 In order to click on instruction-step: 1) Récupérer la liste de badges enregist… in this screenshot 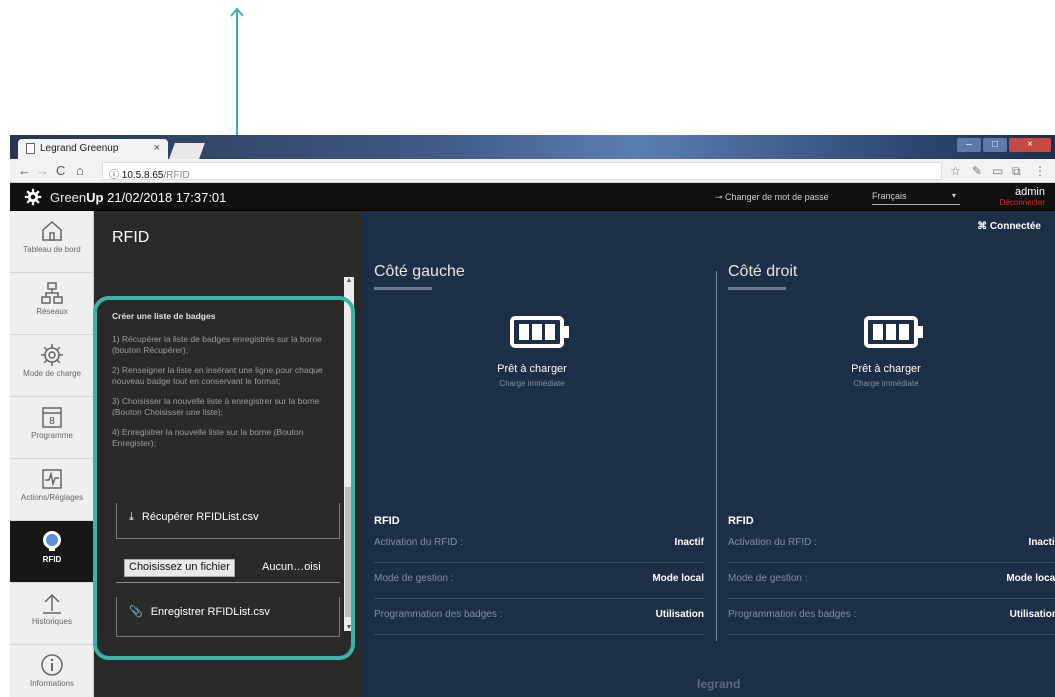, I will do `click(217, 344)`.